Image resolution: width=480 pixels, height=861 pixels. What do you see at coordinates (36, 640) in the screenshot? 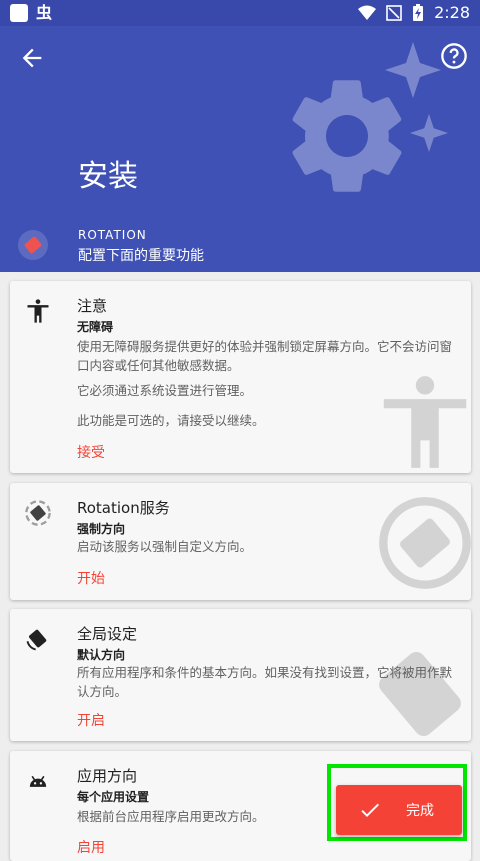
I see `screen-rotation-icon` at bounding box center [36, 640].